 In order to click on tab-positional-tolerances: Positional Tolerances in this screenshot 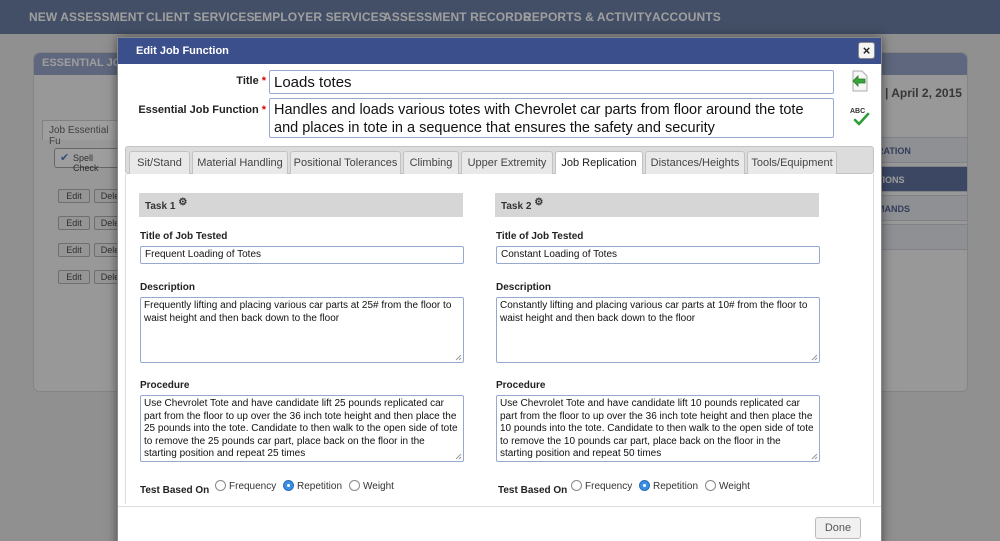, I will do `click(345, 163)`.